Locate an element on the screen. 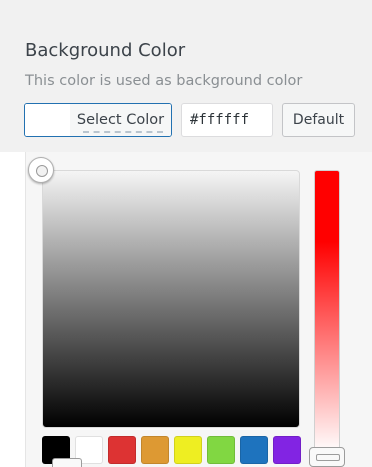  palette-swatch-red is located at coordinates (122, 450).